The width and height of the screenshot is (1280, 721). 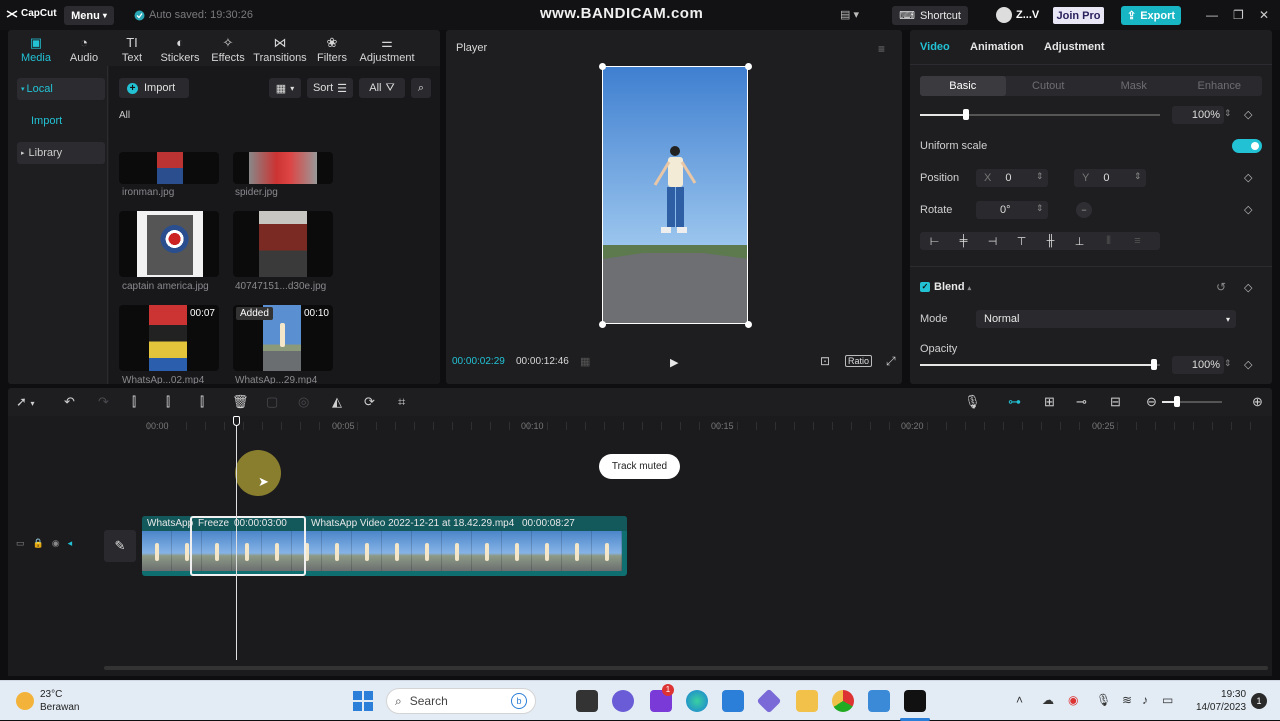 I want to click on tab-adjustment: Adjustment, so click(x=1074, y=47).